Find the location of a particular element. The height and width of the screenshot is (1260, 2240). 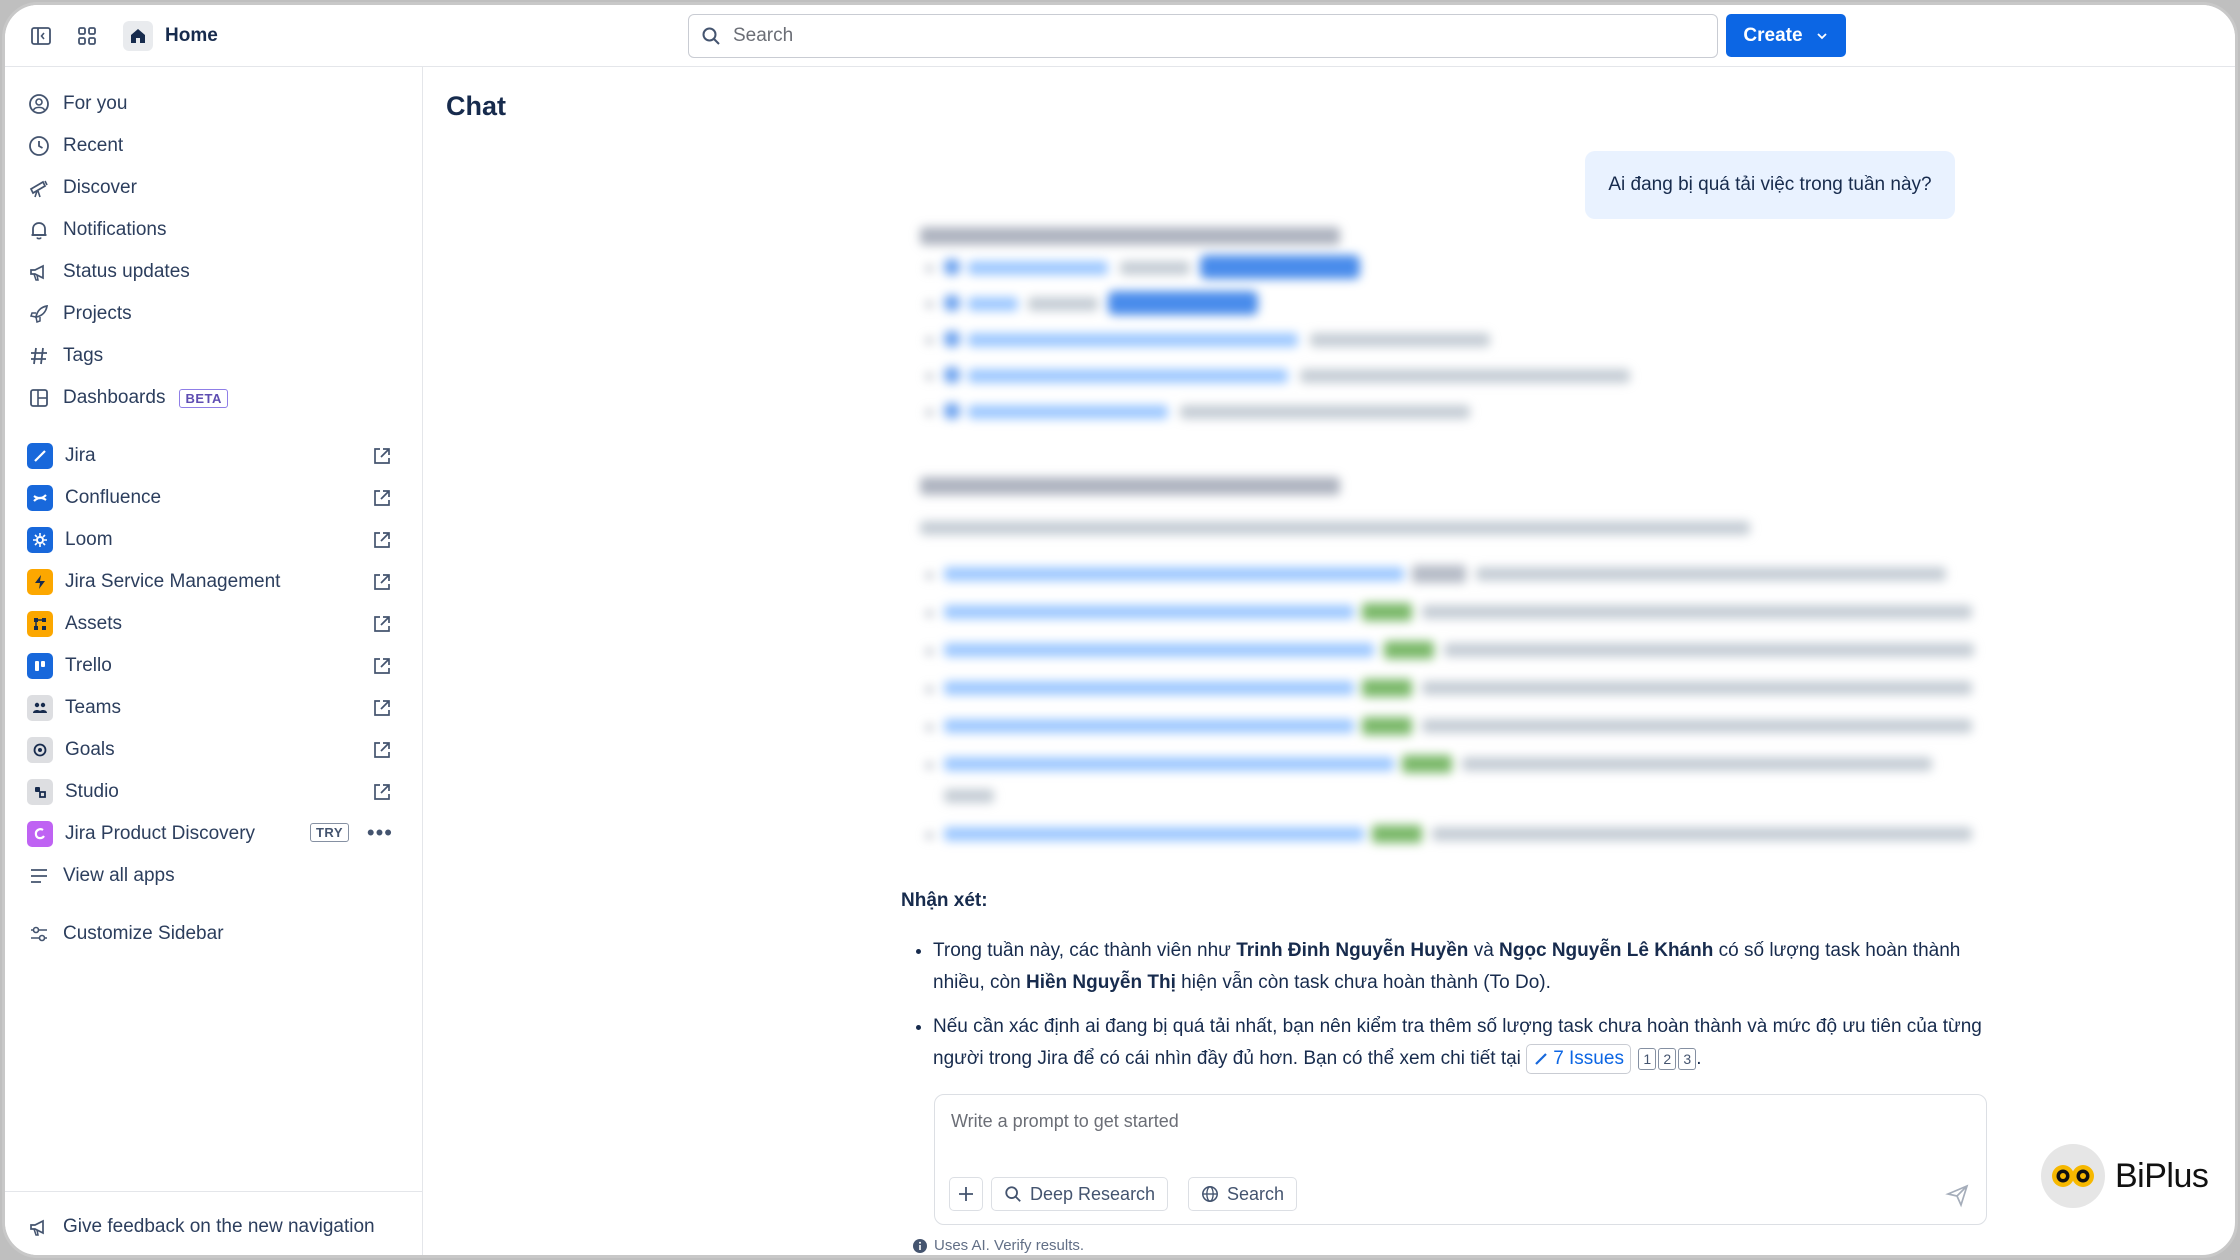

customize-label: Customize Sidebar is located at coordinates (143, 933).